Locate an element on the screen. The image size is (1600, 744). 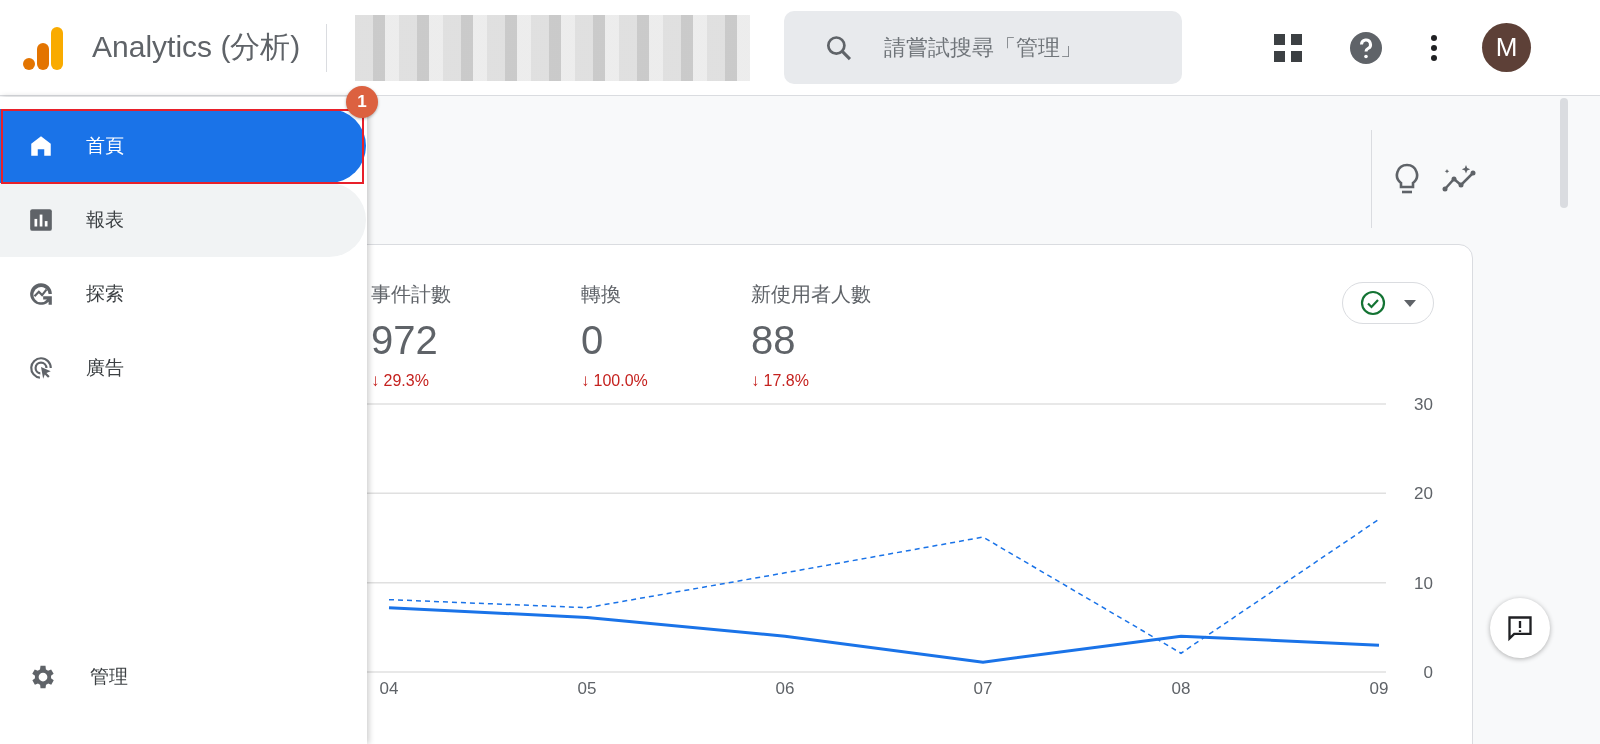
x-axis-label: 09 is located at coordinates (1379, 688).